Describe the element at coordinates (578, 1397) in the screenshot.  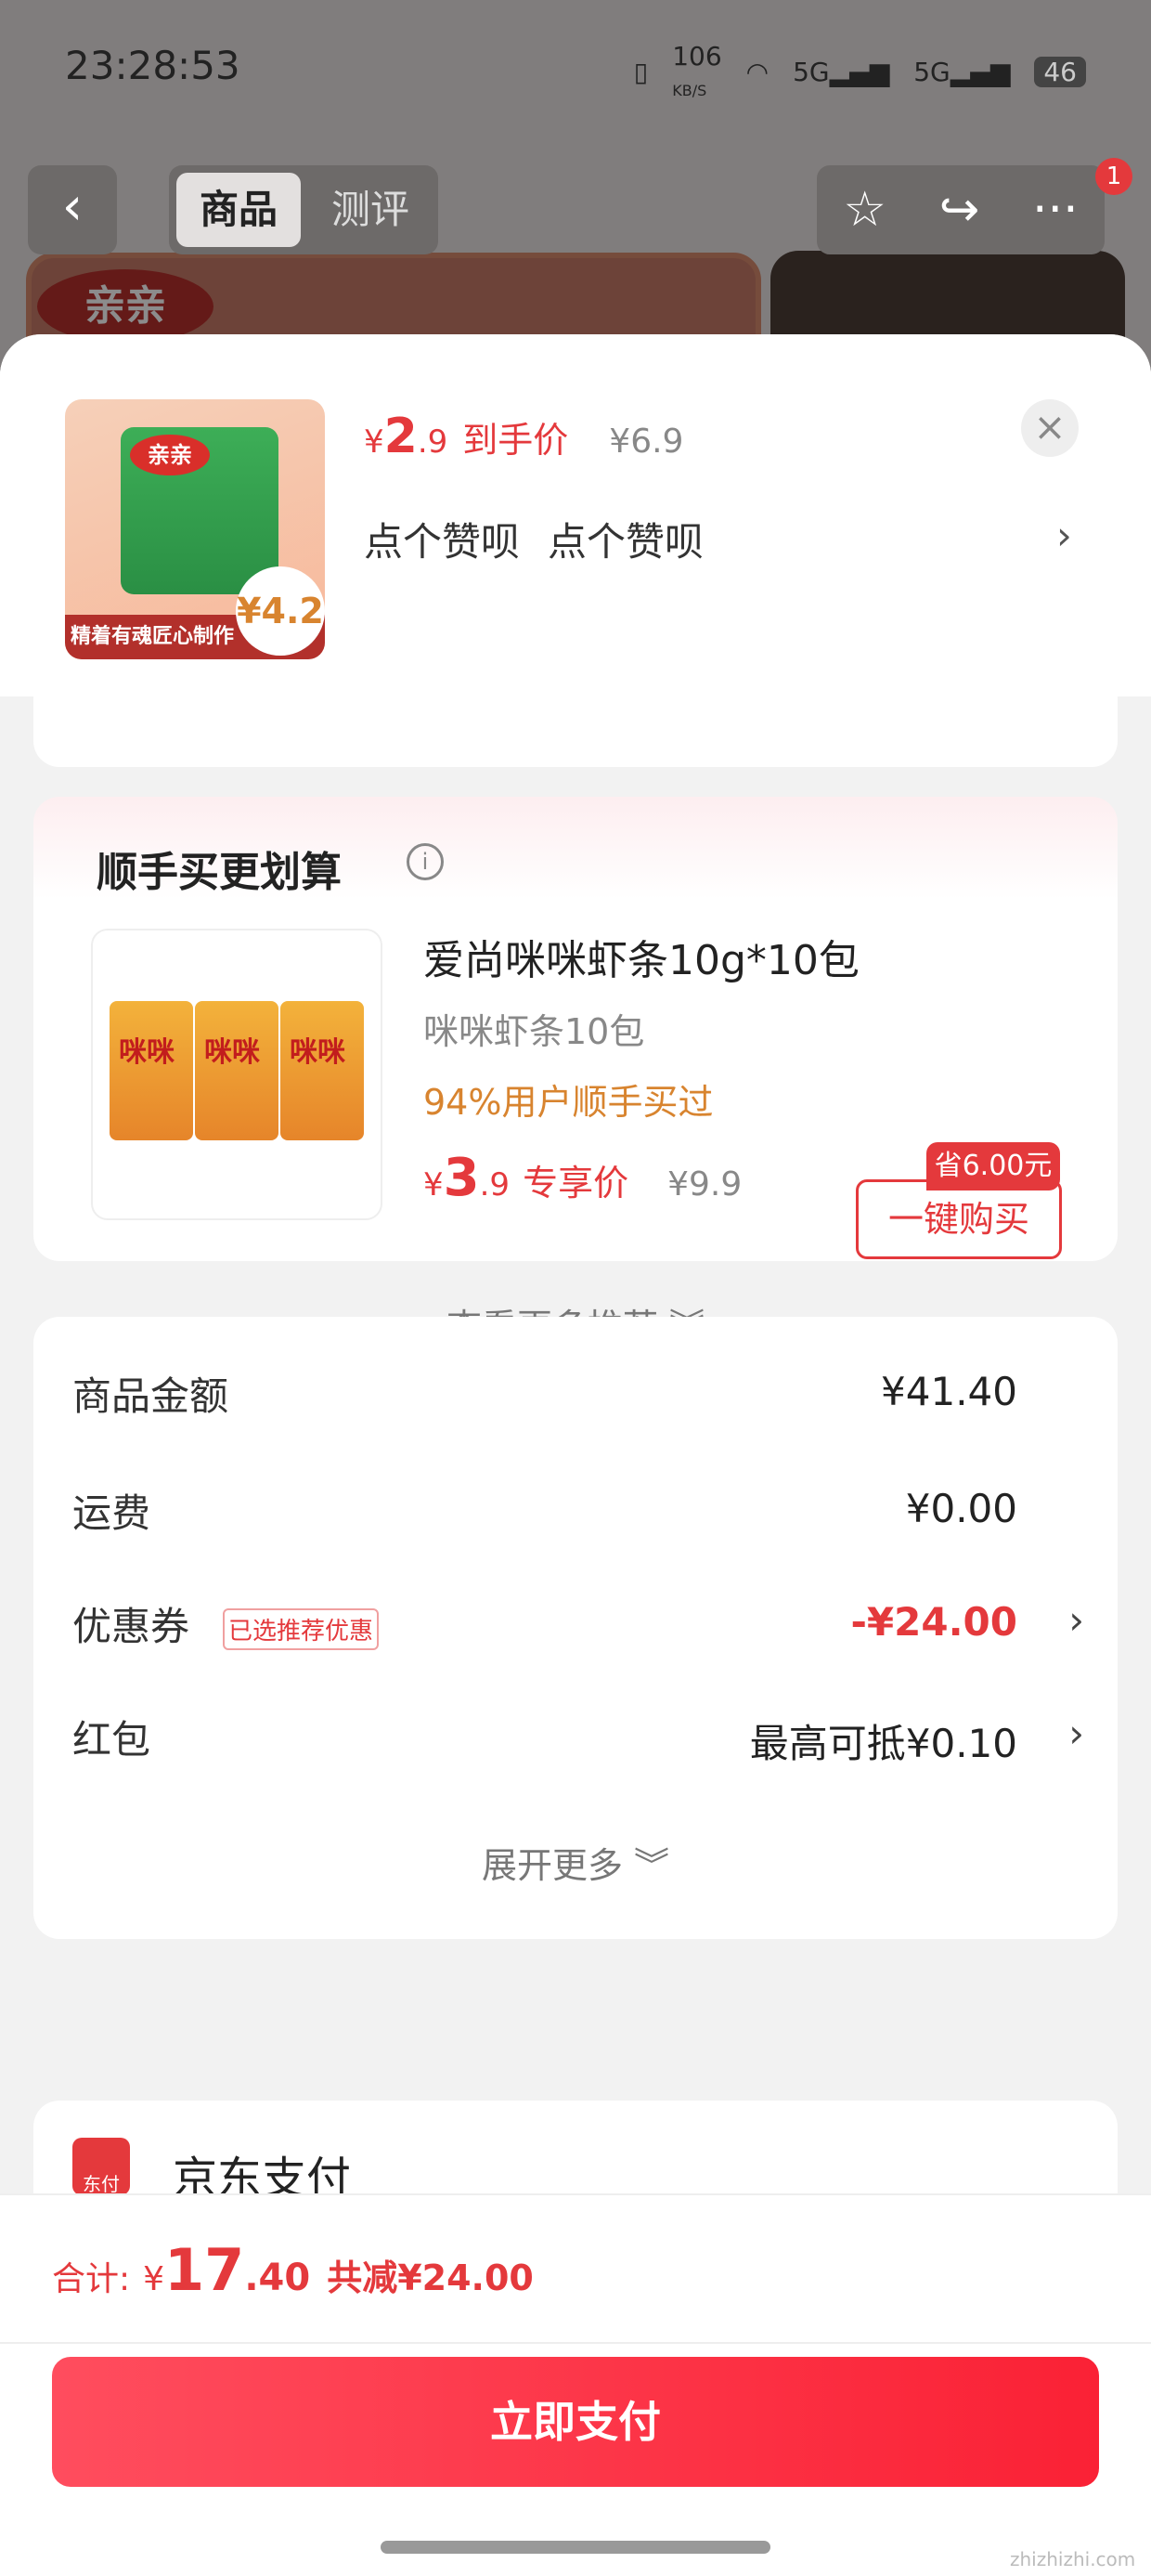
I see `goods-amount-row: 商品金额 ¥41.40` at that location.